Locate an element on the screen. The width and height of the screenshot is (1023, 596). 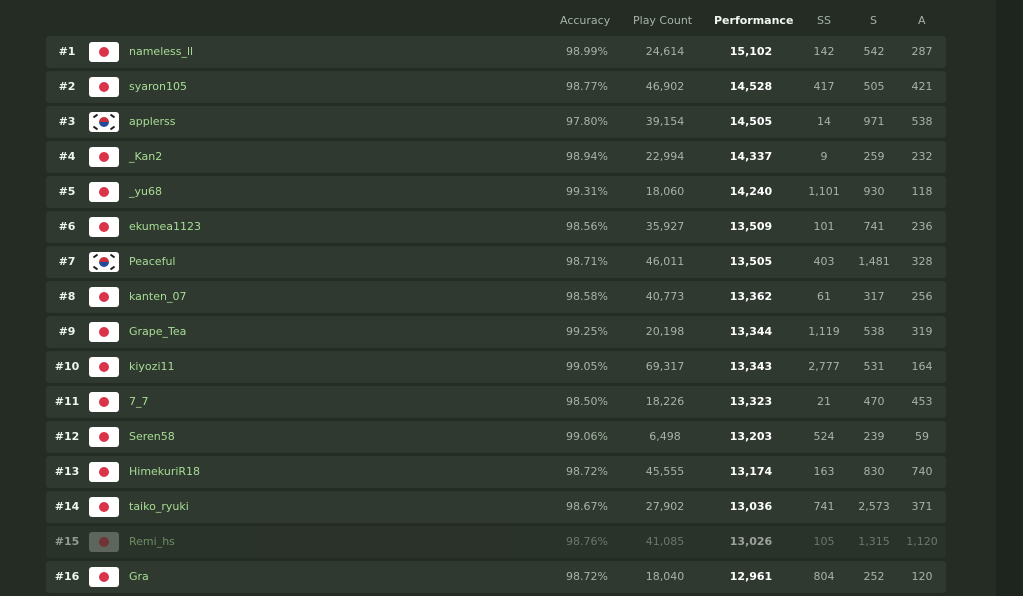
table-row: #16 Gra 98.72% 18,040 12,961 804 252 120 is located at coordinates (496, 577).